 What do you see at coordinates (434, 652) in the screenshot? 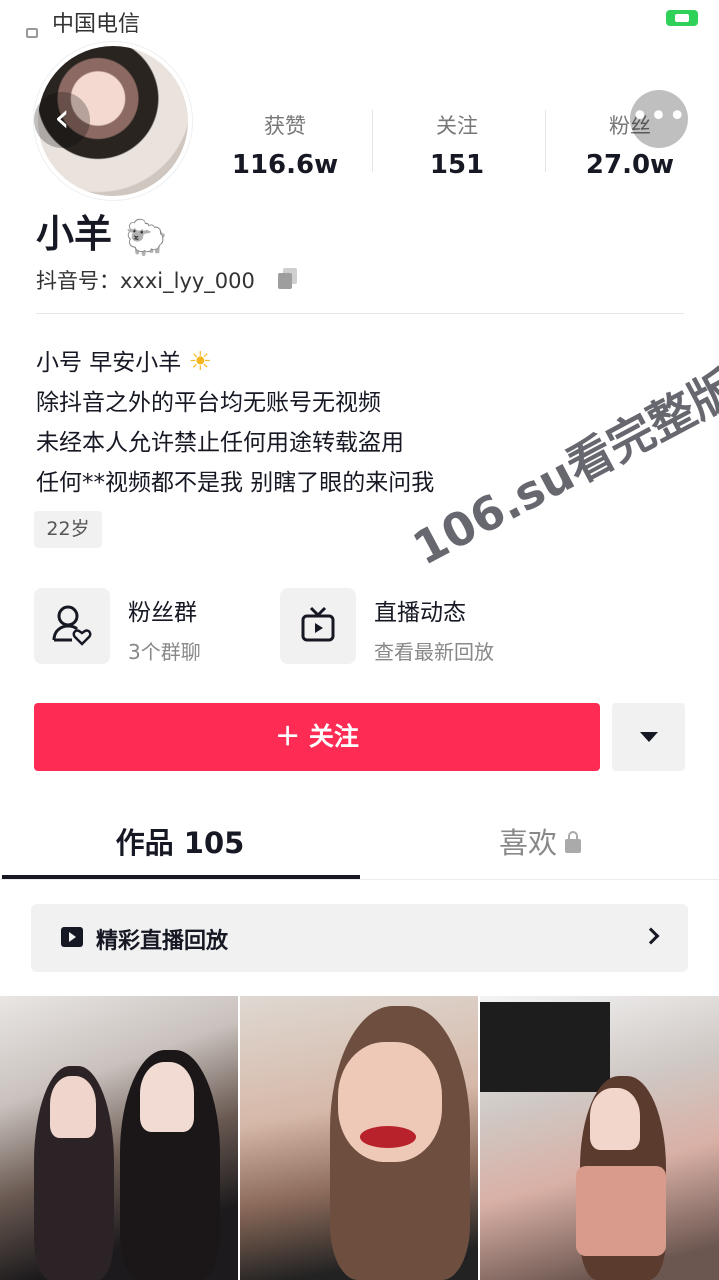
I see `live-updates-subtitle: 查看最新回放` at bounding box center [434, 652].